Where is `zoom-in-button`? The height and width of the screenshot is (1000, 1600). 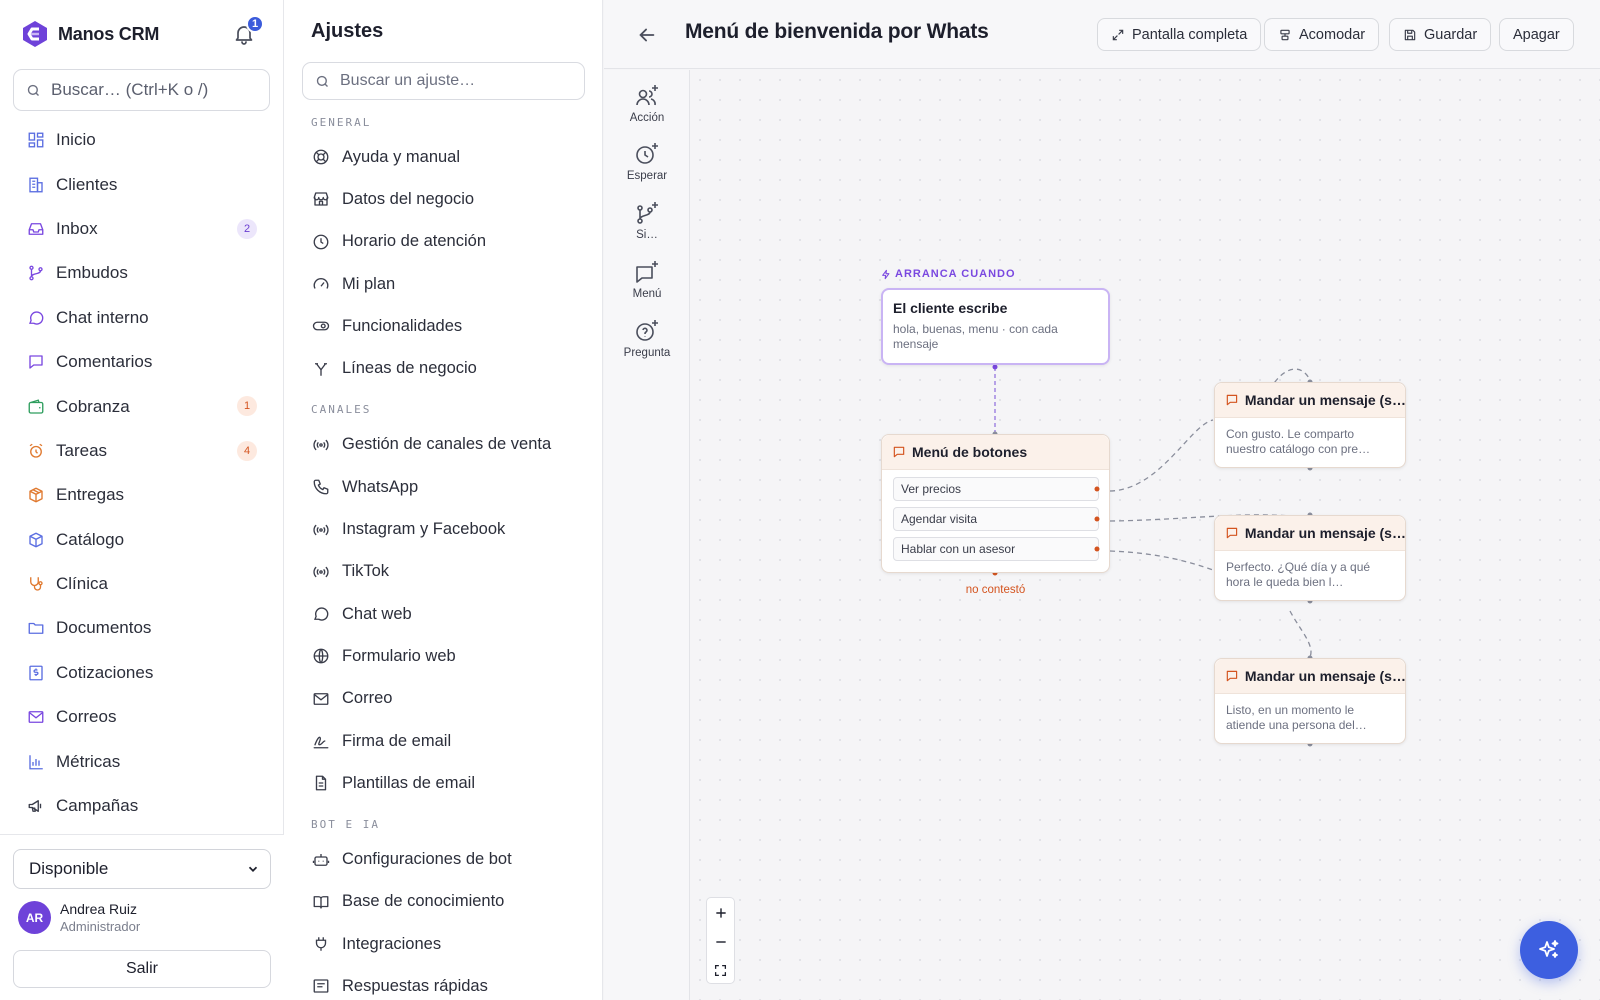
zoom-in-button is located at coordinates (720, 912).